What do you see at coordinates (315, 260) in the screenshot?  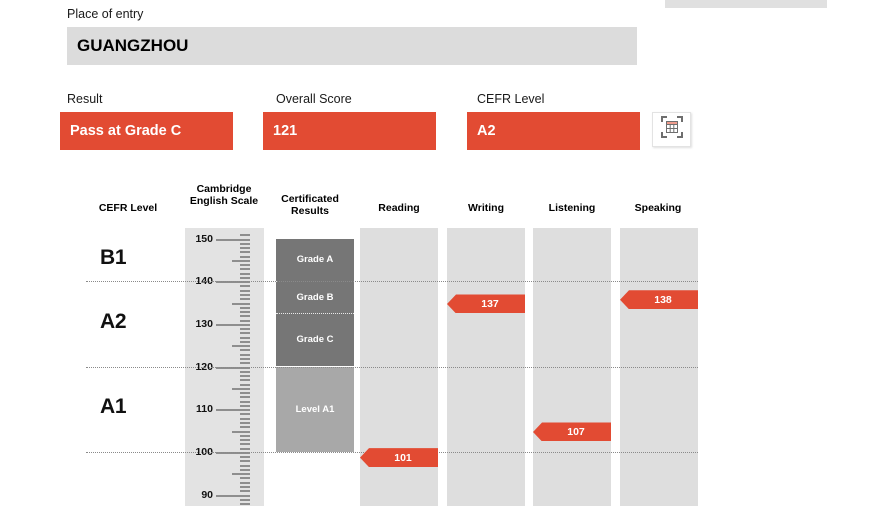 I see `certificated-result-segment: Grade A` at bounding box center [315, 260].